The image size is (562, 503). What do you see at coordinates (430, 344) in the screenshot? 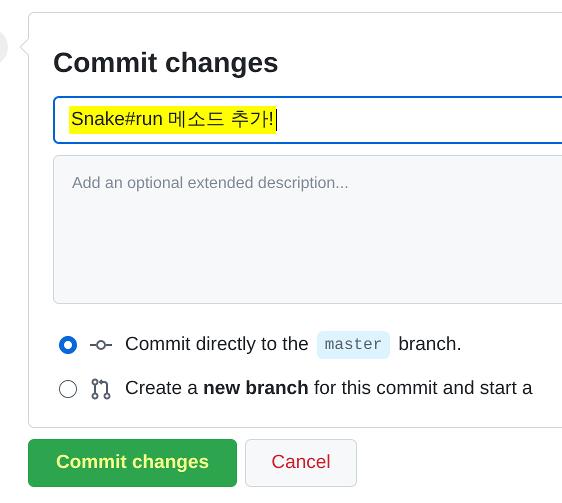
I see `option-label: branch.` at bounding box center [430, 344].